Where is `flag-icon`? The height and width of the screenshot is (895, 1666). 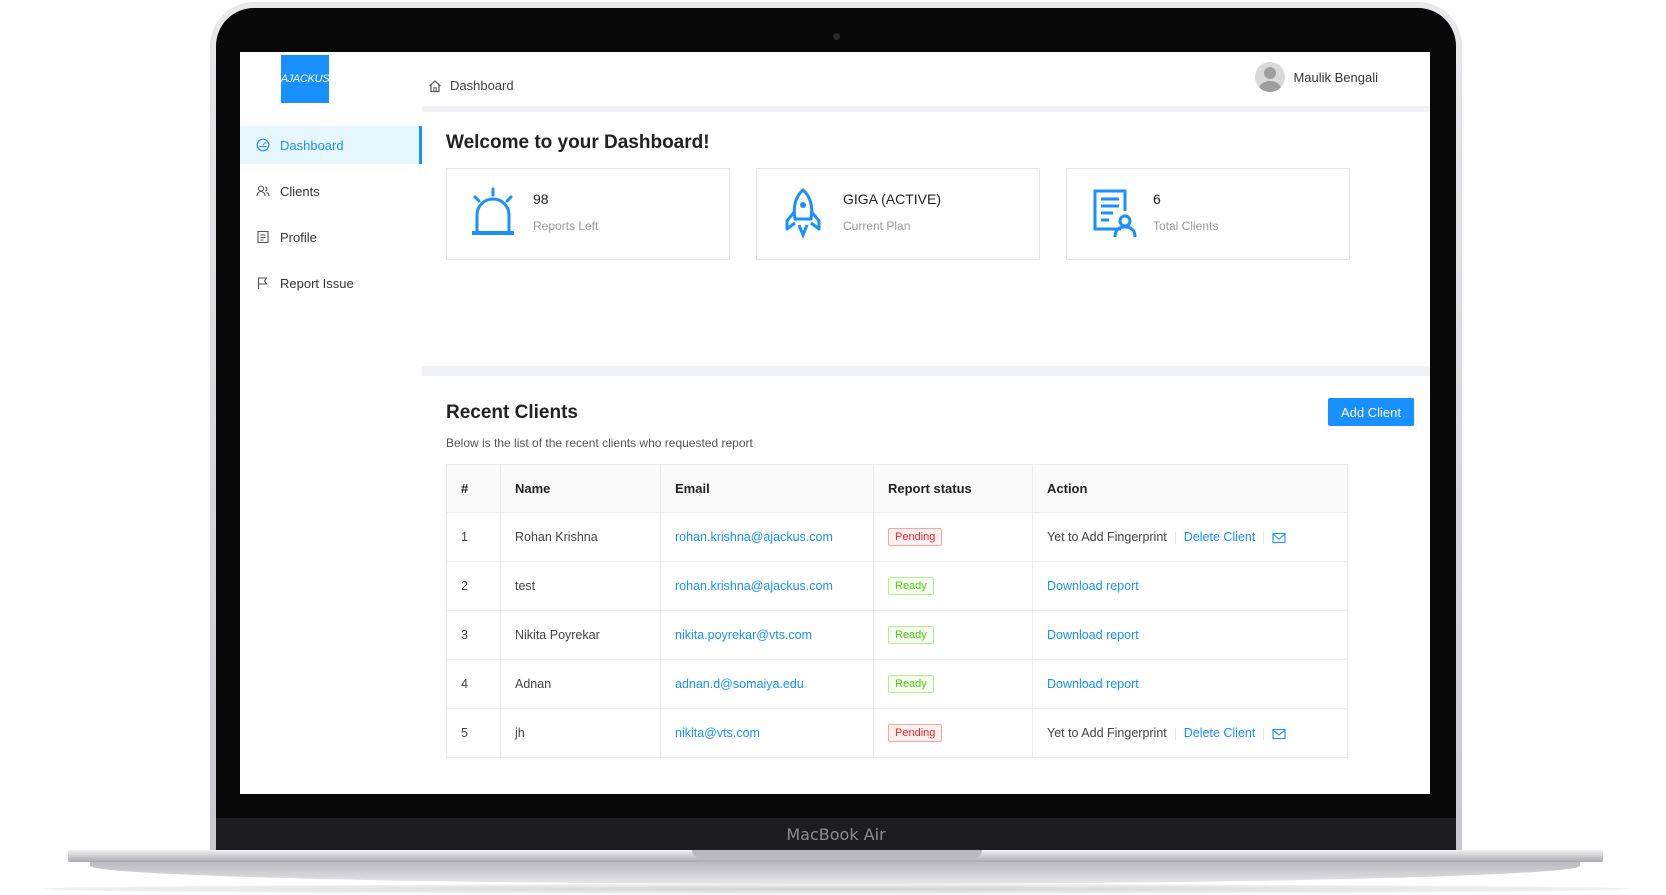 flag-icon is located at coordinates (263, 283).